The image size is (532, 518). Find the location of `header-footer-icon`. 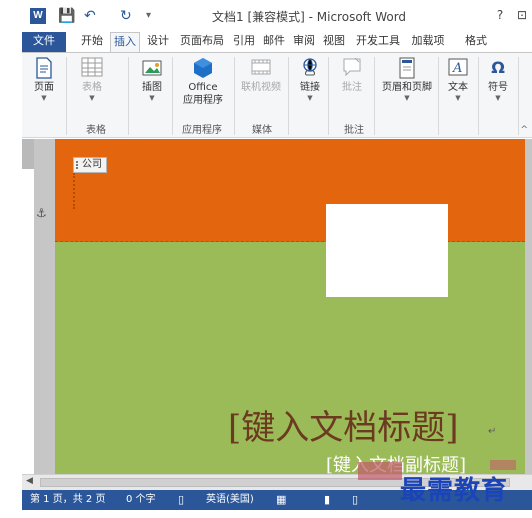

header-footer-icon is located at coordinates (407, 68).